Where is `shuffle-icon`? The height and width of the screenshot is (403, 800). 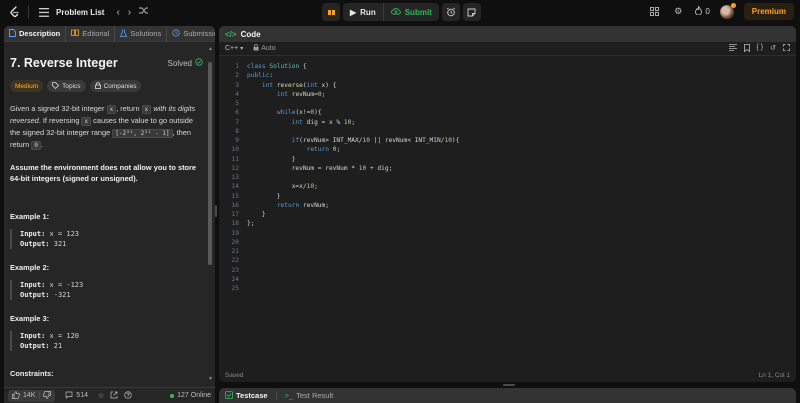 shuffle-icon is located at coordinates (144, 12).